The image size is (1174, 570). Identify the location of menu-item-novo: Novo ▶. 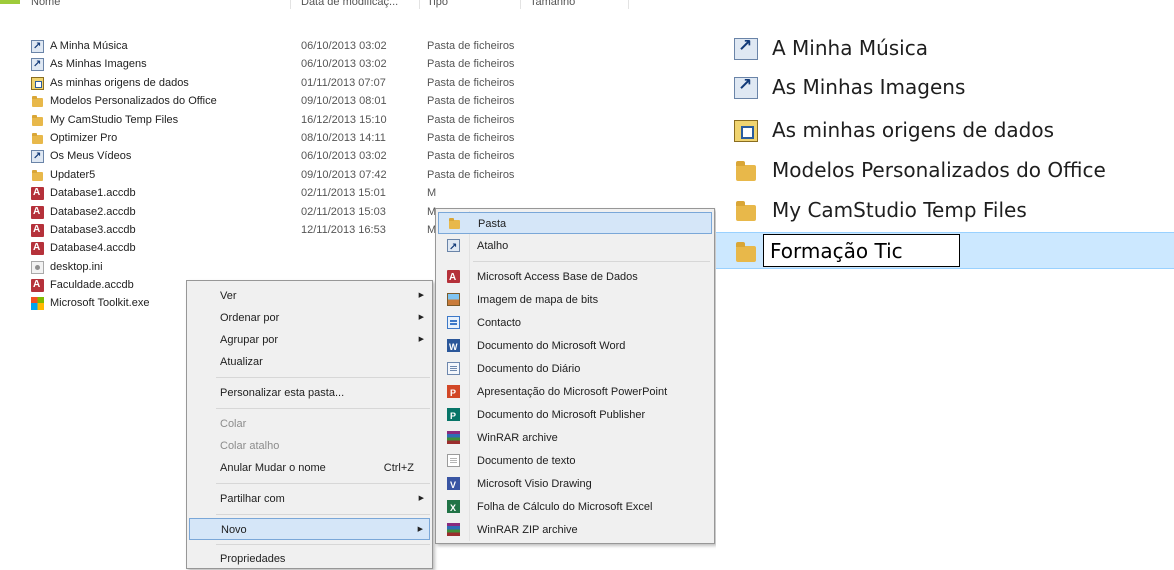
(309, 529).